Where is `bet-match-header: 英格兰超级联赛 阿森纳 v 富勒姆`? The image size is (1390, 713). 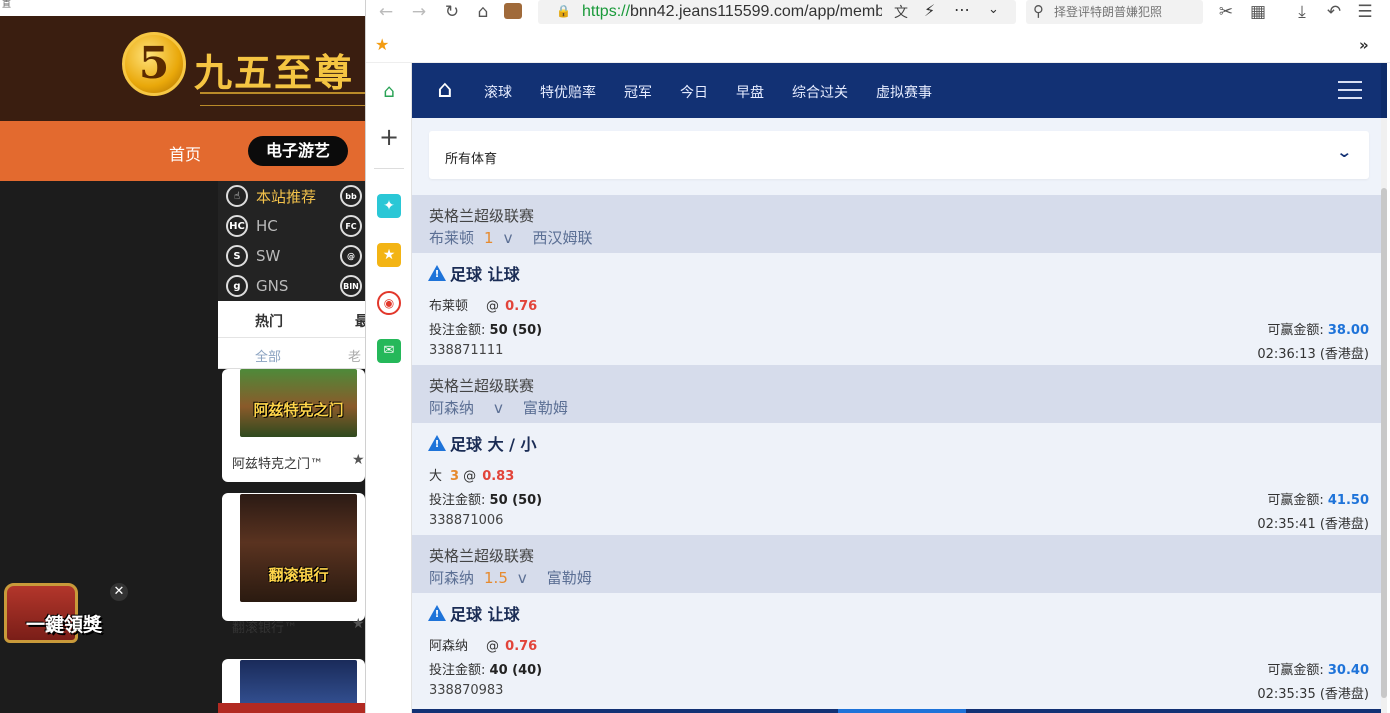
bet-match-header: 英格兰超级联赛 阿森纳 v 富勒姆 is located at coordinates (899, 394).